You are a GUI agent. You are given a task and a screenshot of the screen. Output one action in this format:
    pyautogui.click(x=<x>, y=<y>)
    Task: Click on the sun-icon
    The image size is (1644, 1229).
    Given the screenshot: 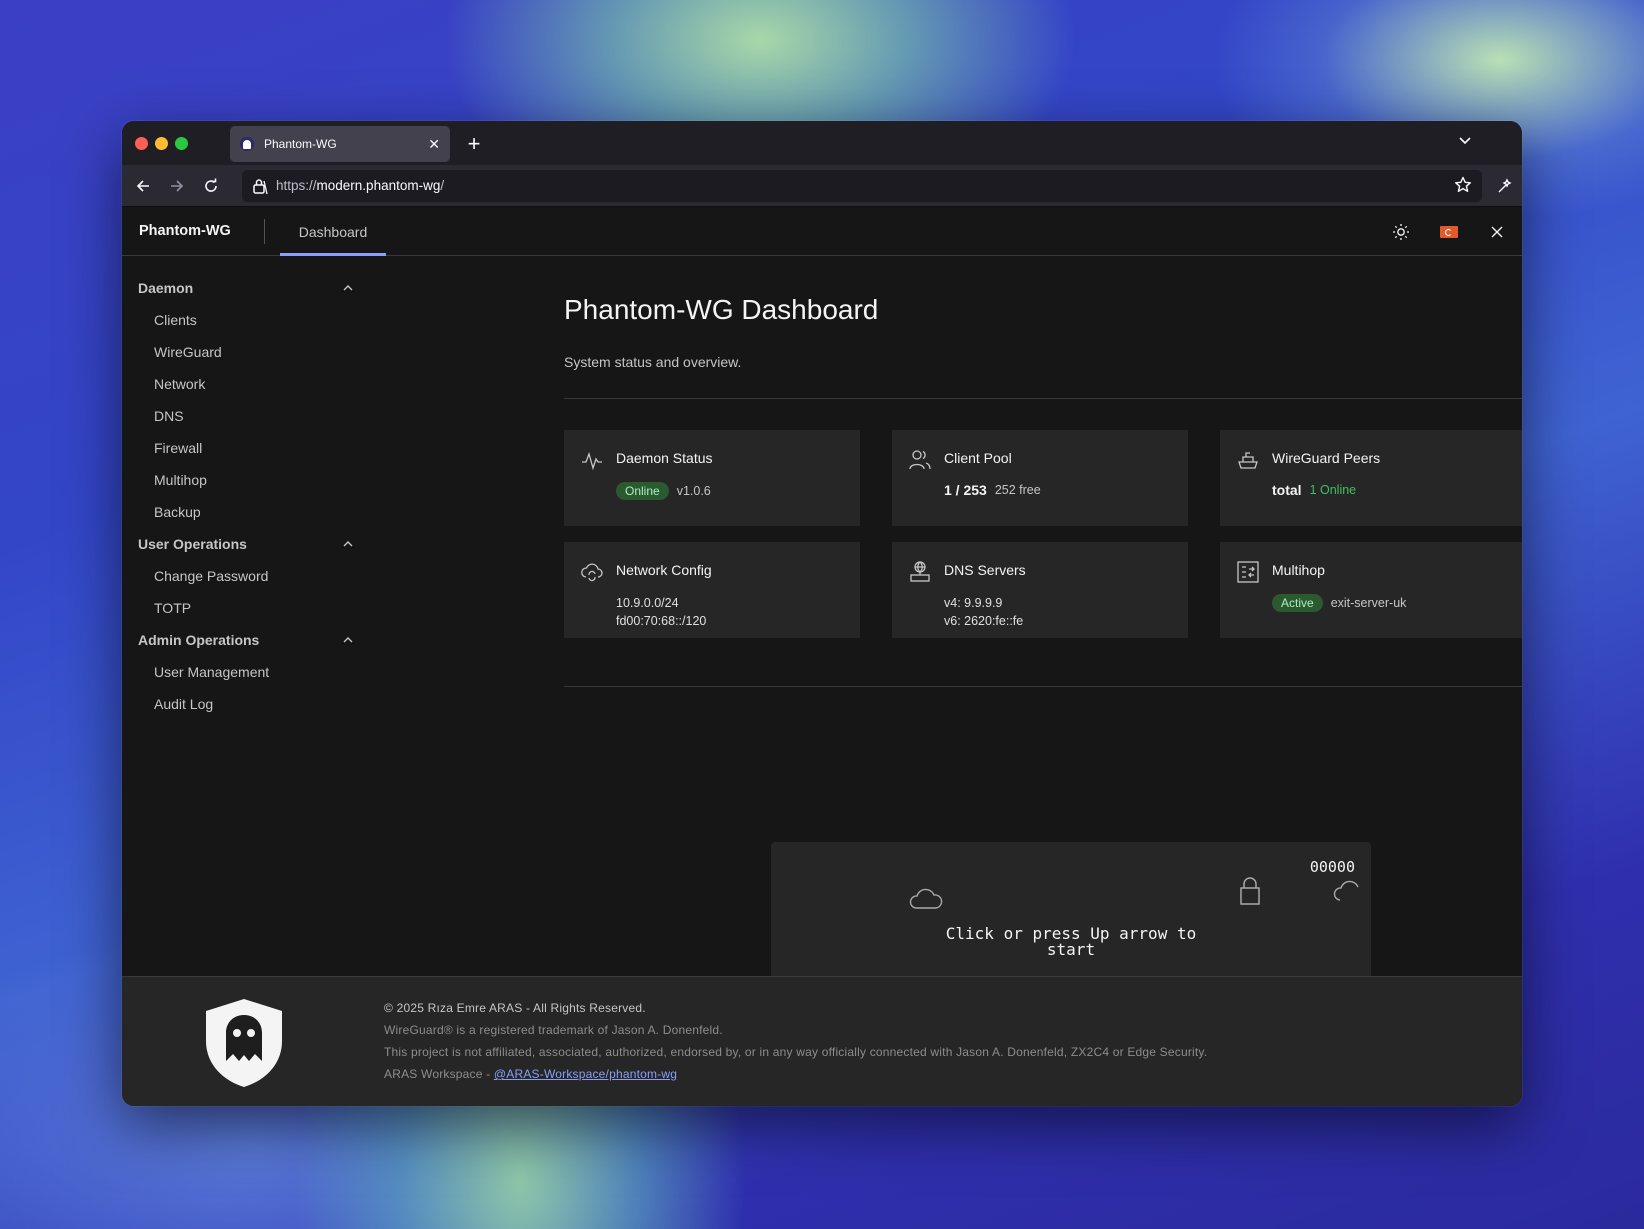 What is the action you would take?
    pyautogui.click(x=1401, y=232)
    